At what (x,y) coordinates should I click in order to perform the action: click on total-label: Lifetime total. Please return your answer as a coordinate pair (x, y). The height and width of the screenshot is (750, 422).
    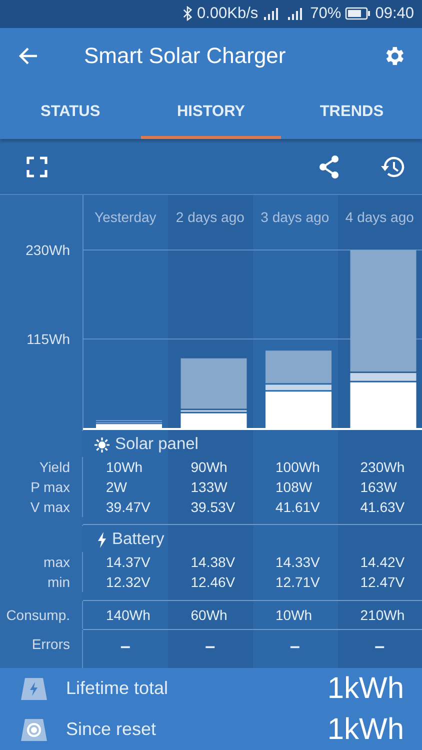
    Looking at the image, I should click on (118, 688).